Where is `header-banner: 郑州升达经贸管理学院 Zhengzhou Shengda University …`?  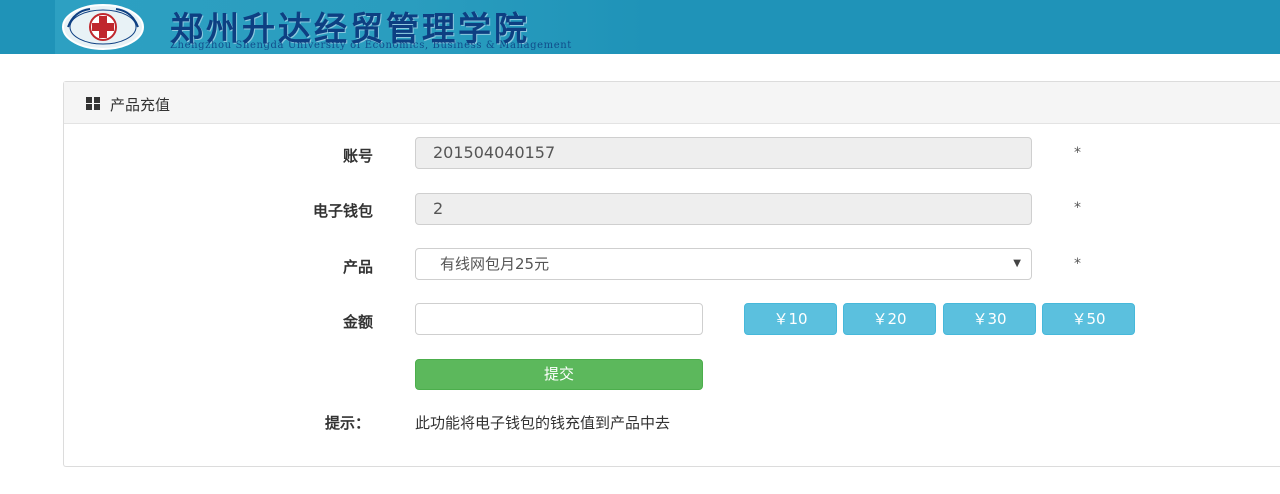 header-banner: 郑州升达经贸管理学院 Zhengzhou Shengda University … is located at coordinates (640, 27).